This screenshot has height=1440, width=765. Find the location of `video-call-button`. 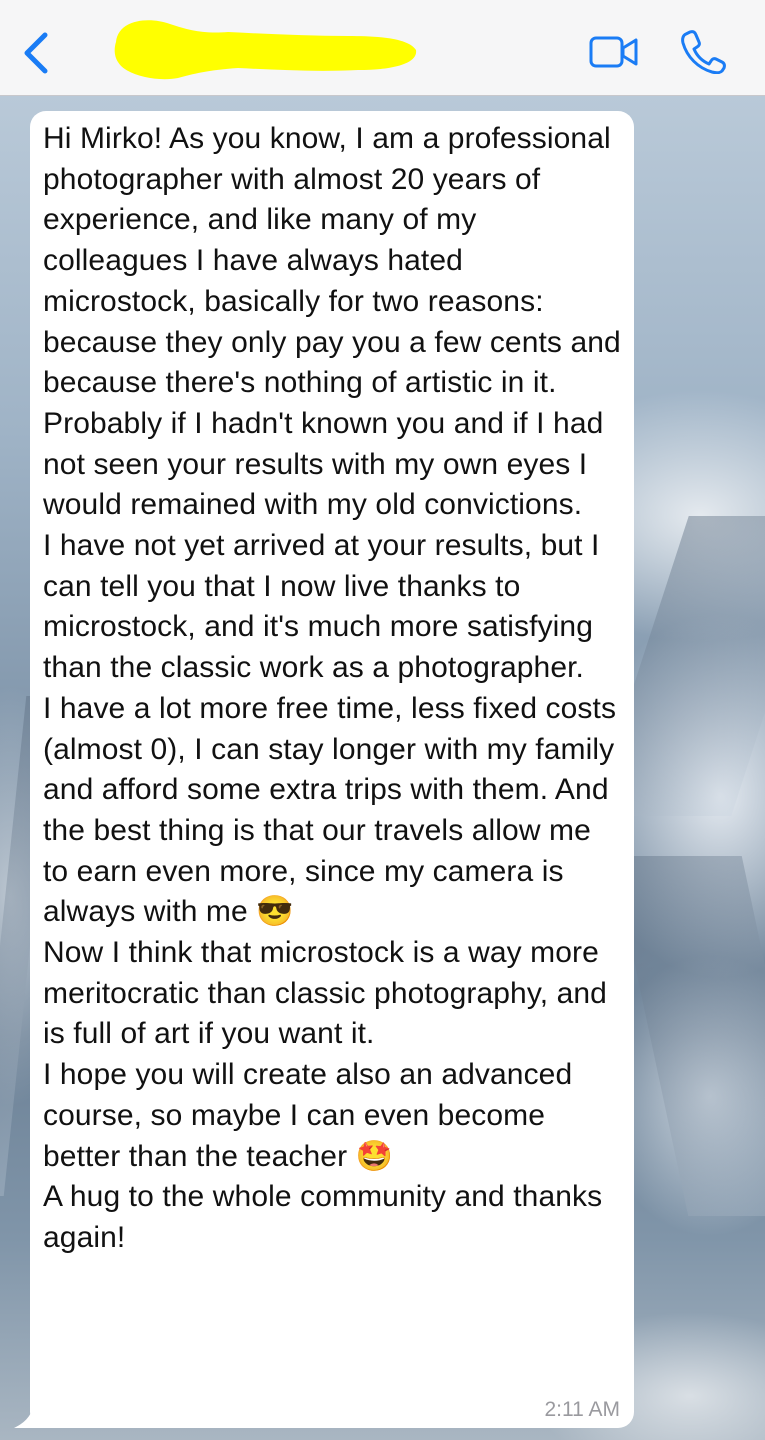

video-call-button is located at coordinates (614, 52).